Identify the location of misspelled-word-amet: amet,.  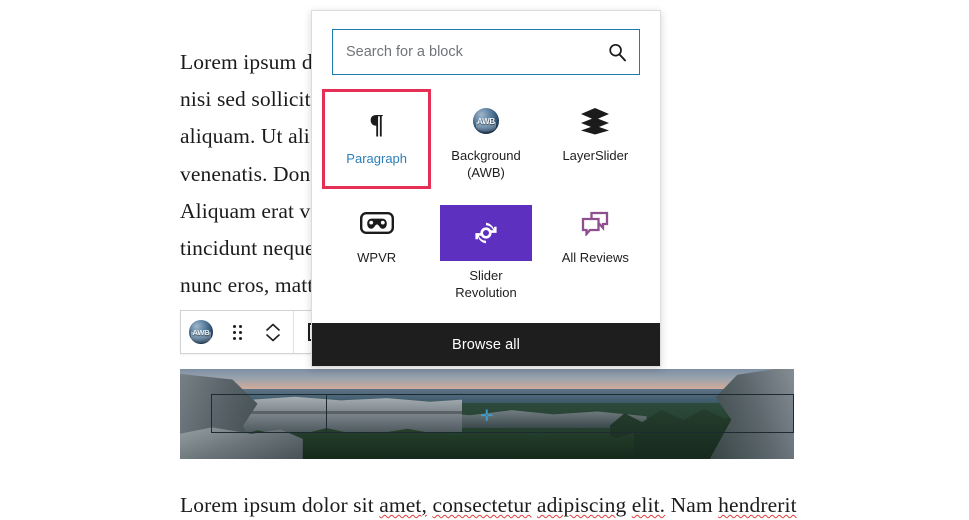
(403, 505).